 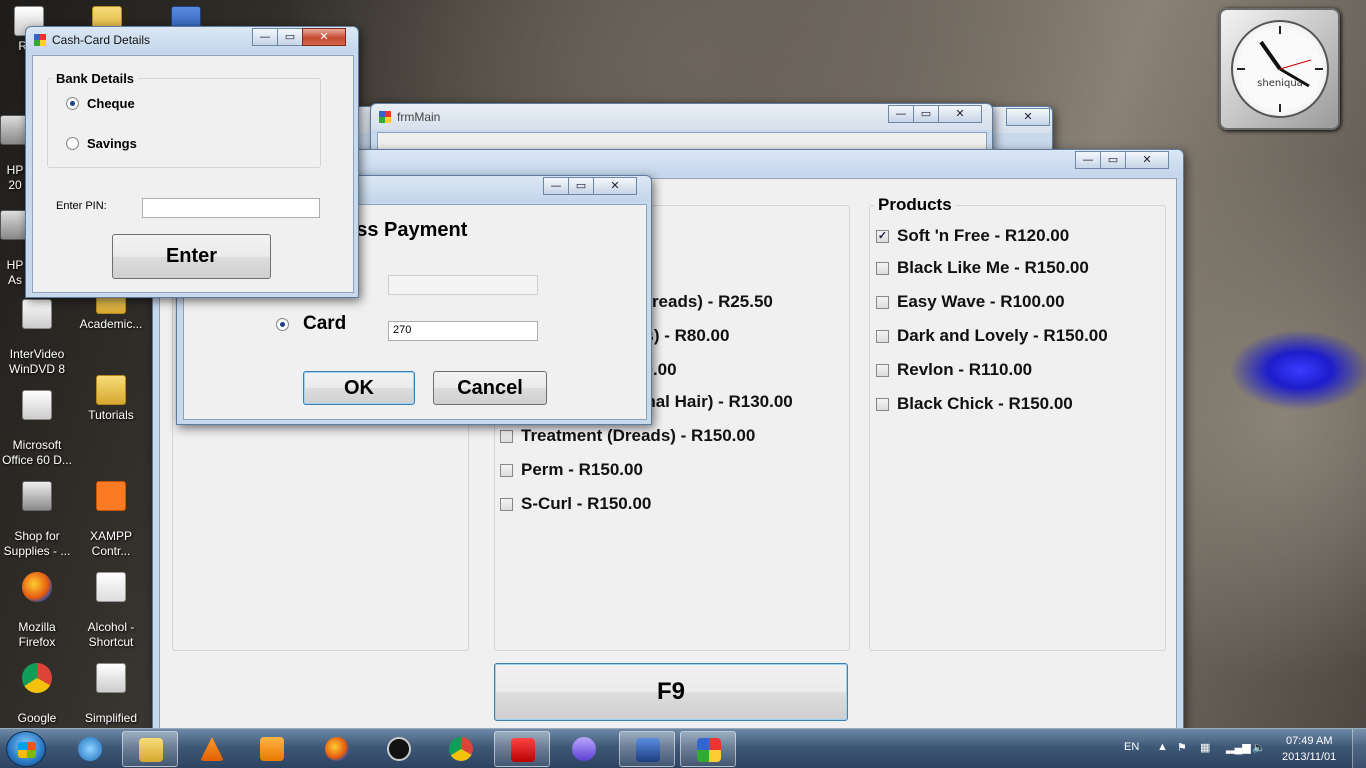 I want to click on card-radio-option: Card, so click(x=311, y=324).